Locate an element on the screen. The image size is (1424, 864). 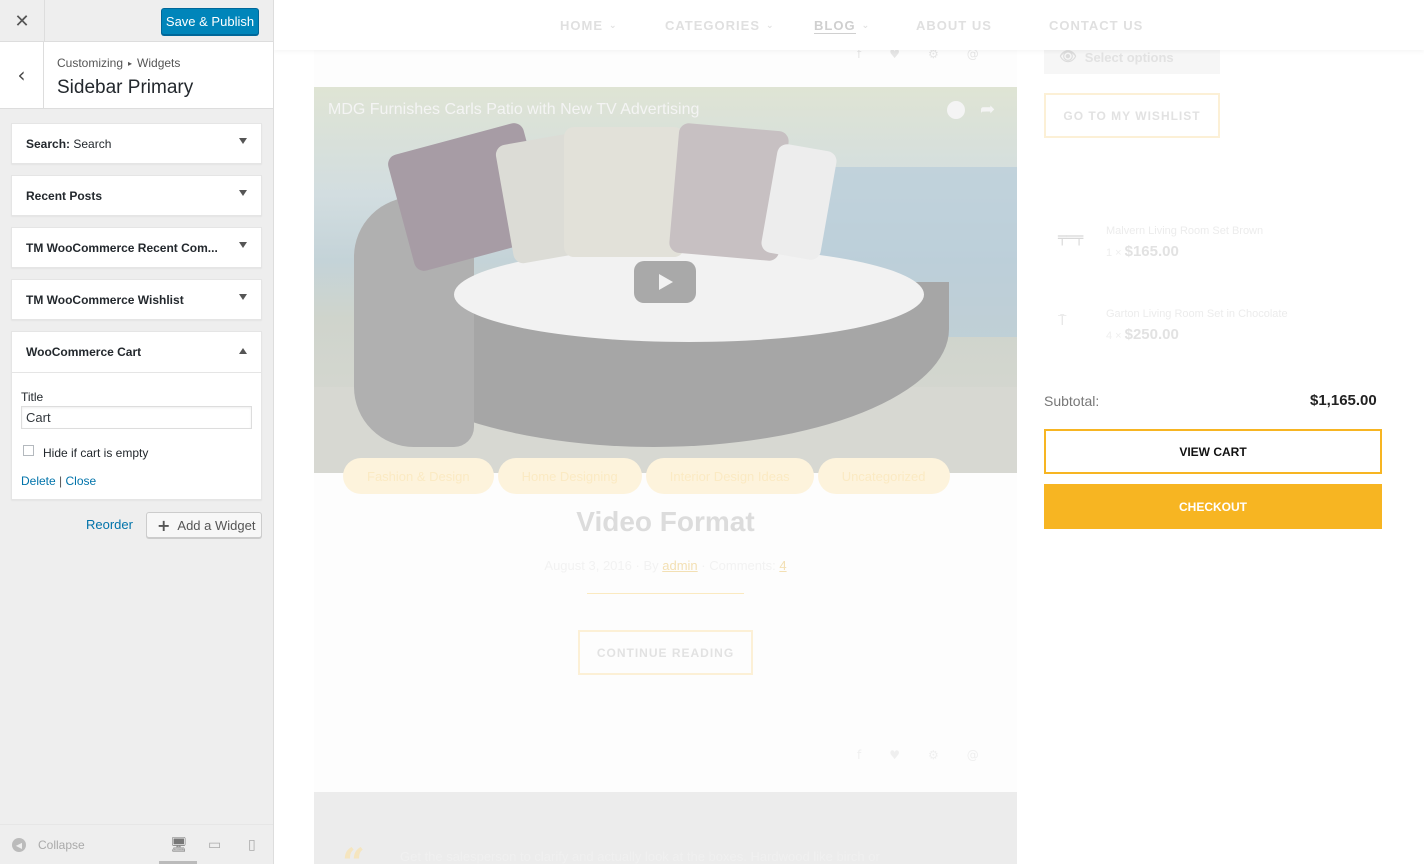
widget-search: Search is located at coordinates (136, 143).